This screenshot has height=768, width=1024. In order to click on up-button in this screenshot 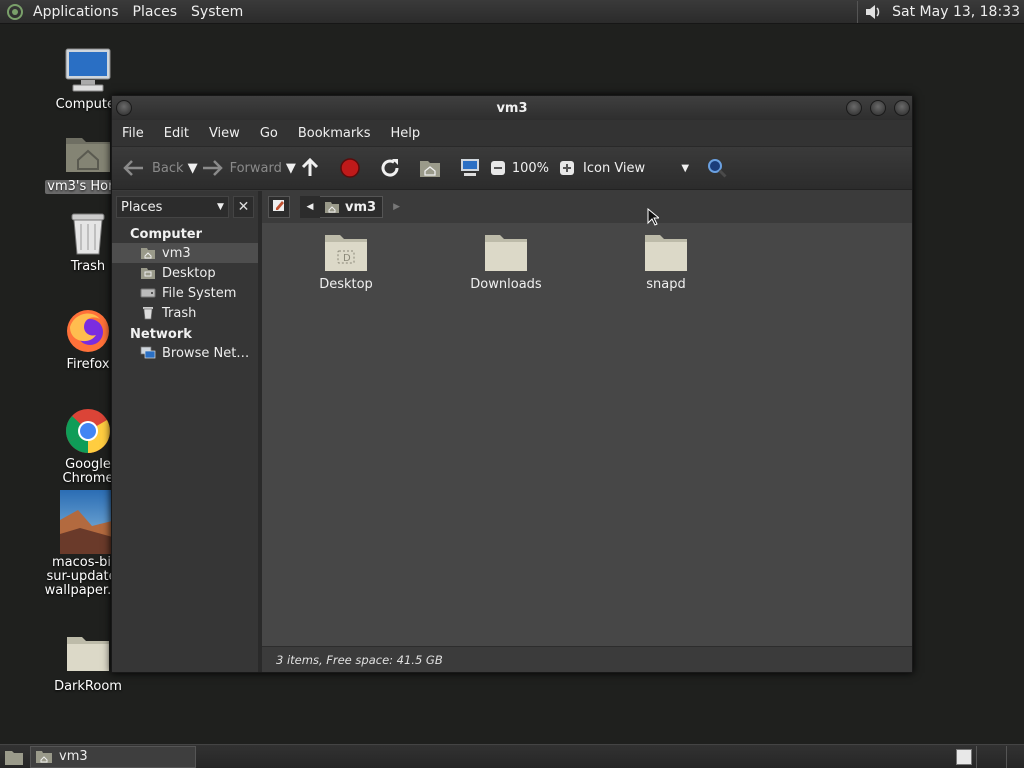, I will do `click(310, 168)`.